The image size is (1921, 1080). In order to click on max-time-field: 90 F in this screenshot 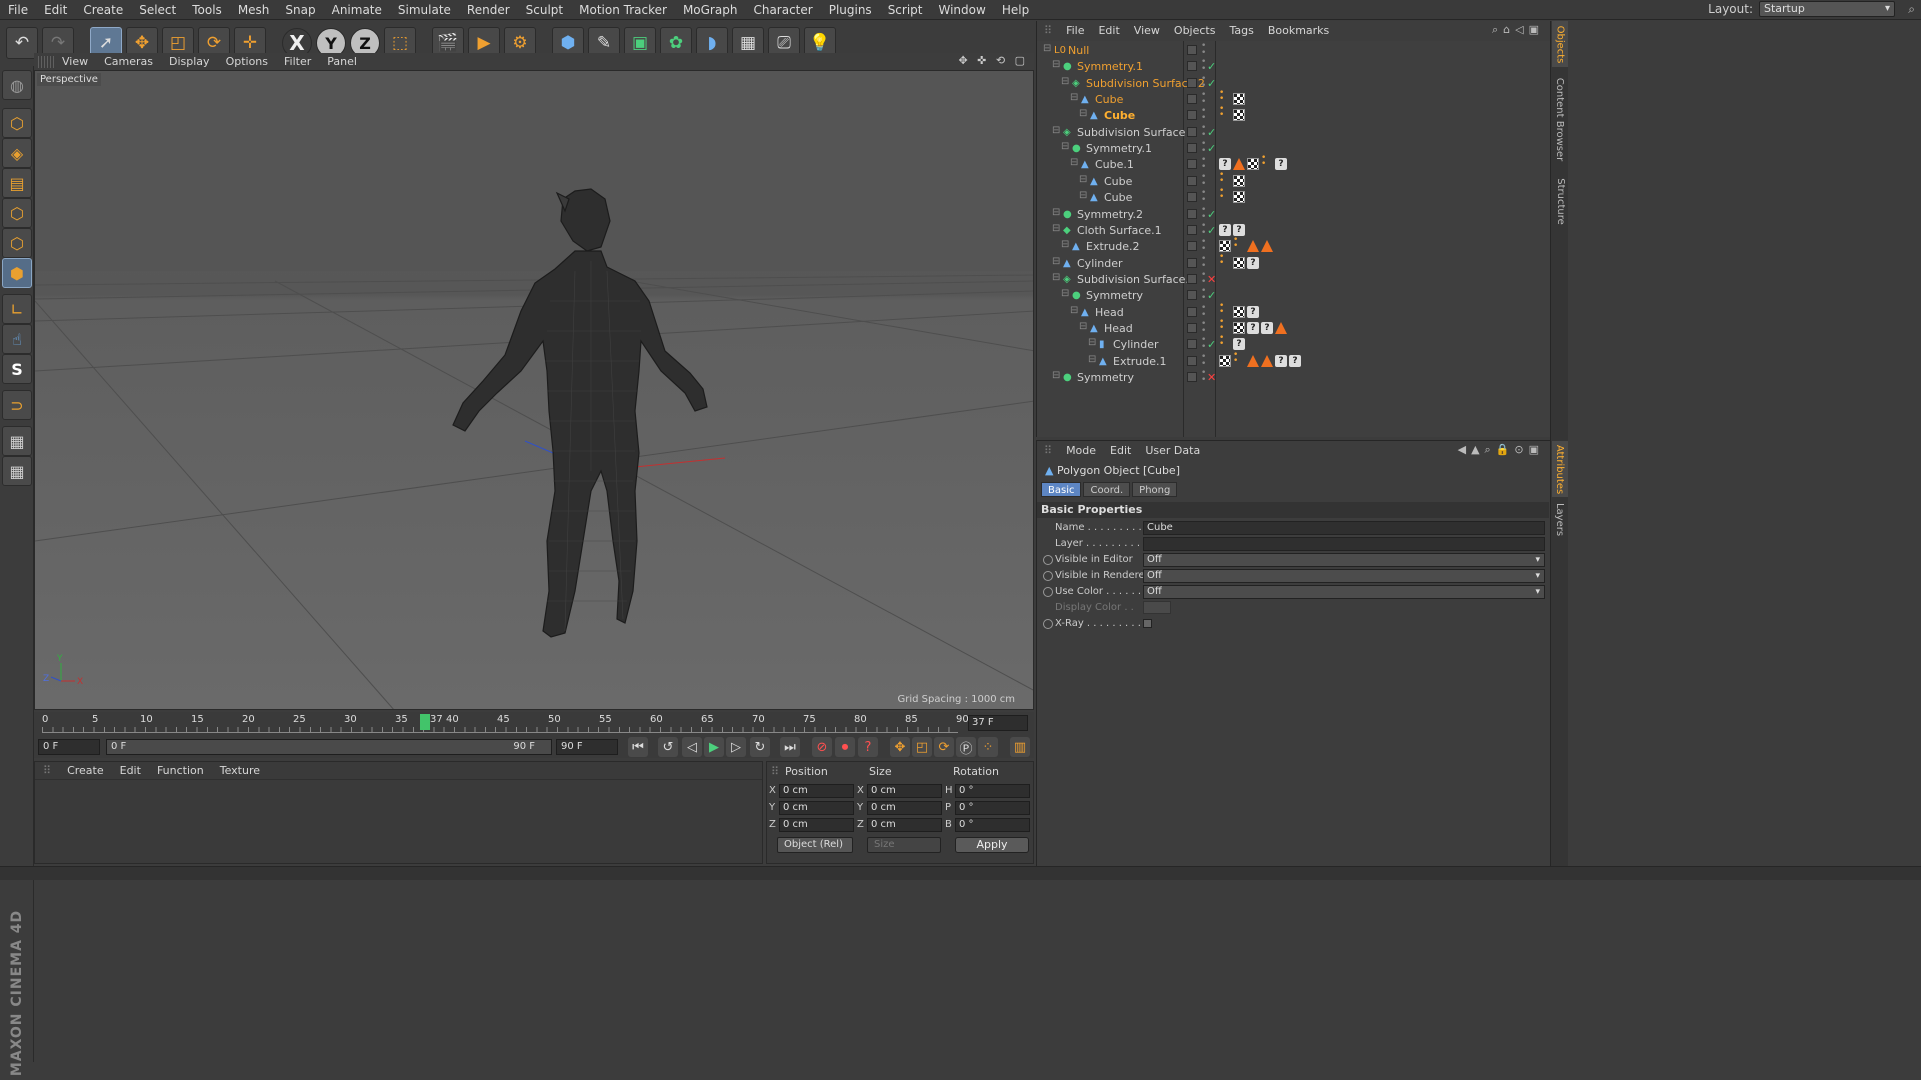, I will do `click(587, 747)`.